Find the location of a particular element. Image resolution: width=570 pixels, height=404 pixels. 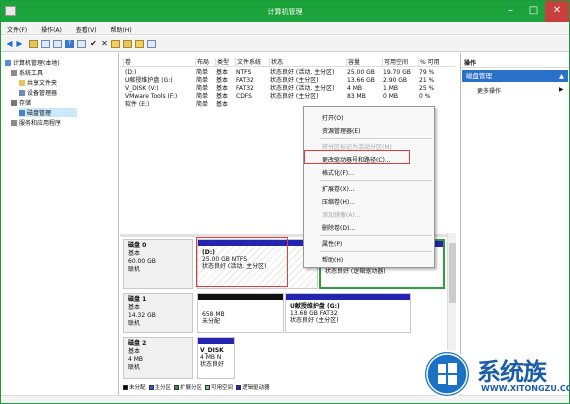

volume-cell: 19.70 GB is located at coordinates (397, 72).